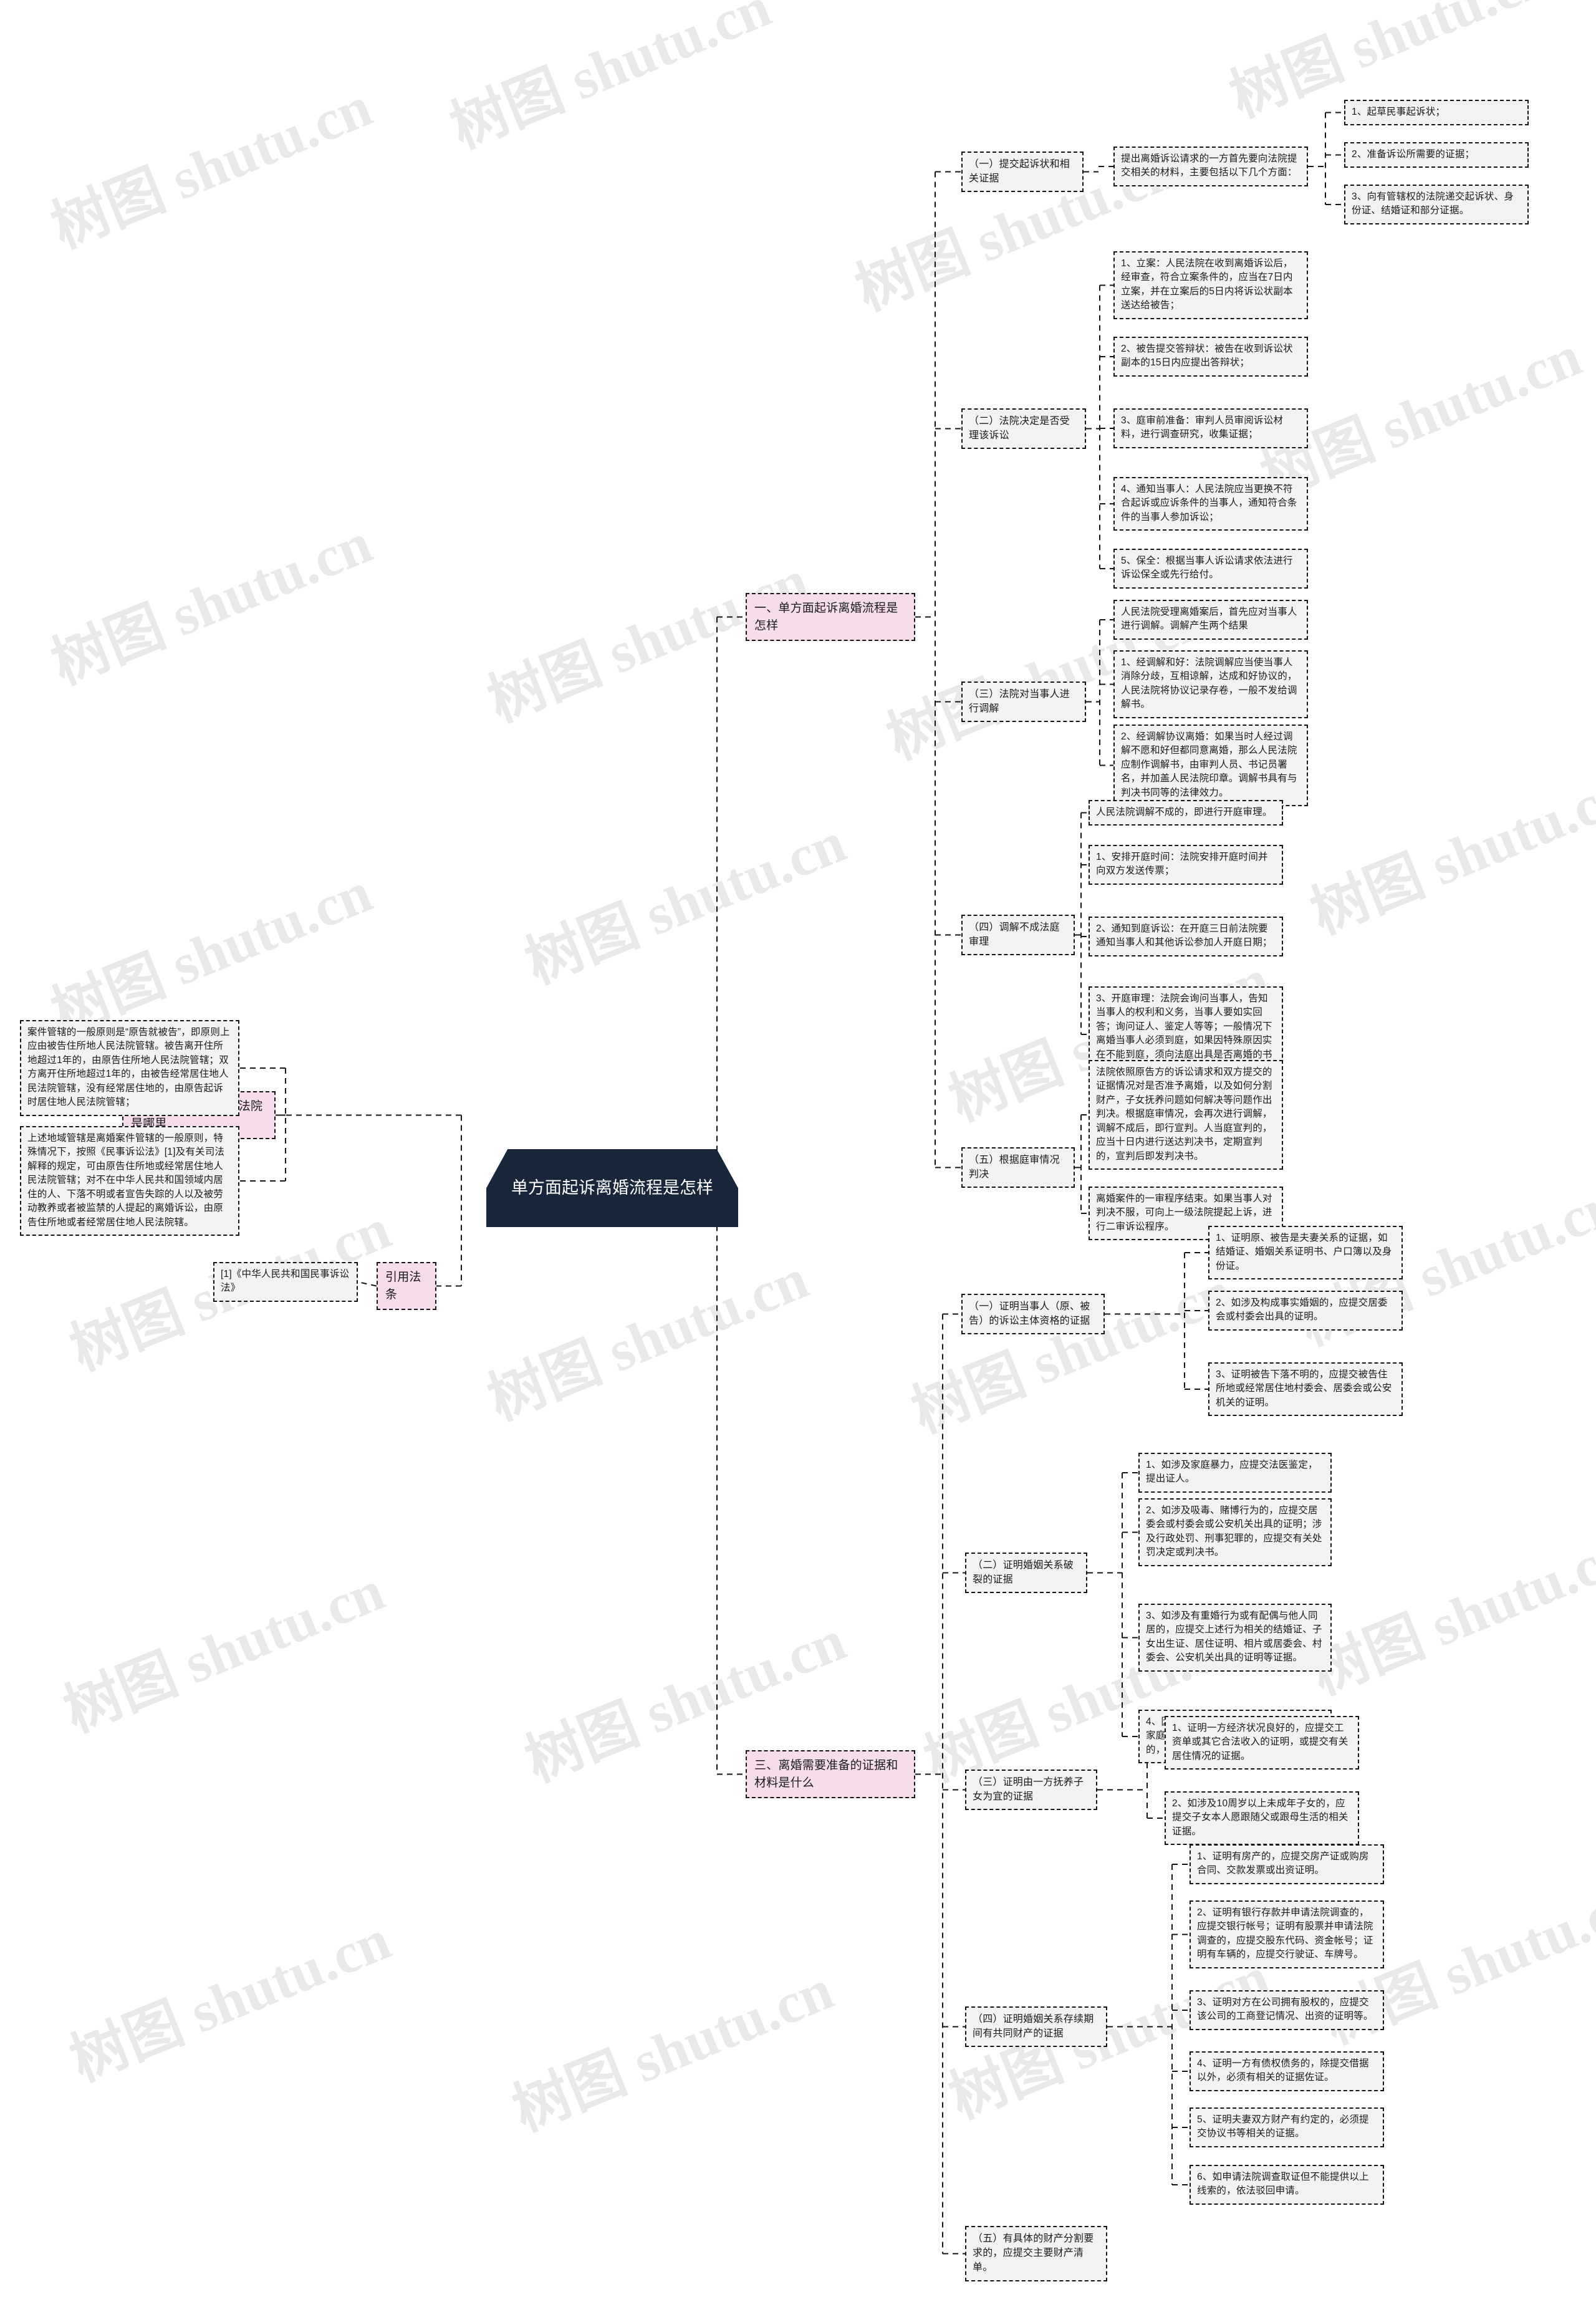 This screenshot has width=1596, height=2302. I want to click on group-node: （一）提交起诉状和相关证据, so click(1022, 172).